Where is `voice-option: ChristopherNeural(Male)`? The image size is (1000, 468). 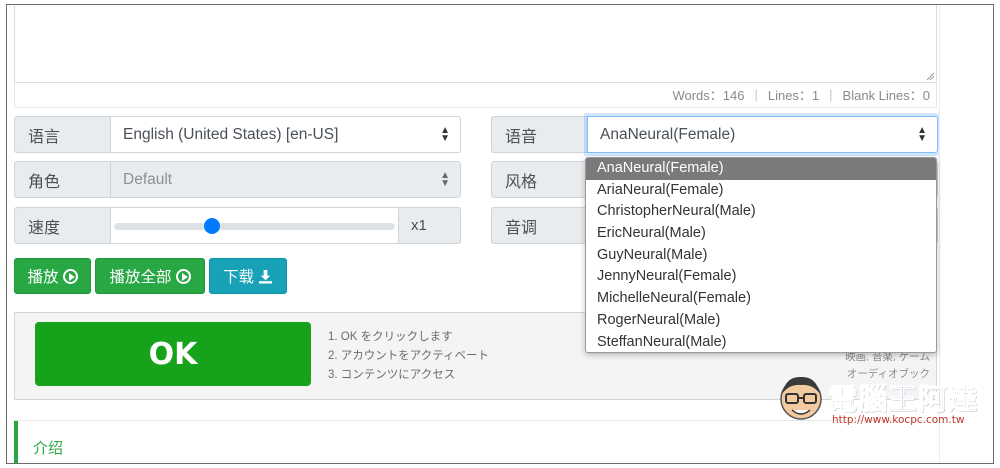
voice-option: ChristopherNeural(Male) is located at coordinates (761, 212).